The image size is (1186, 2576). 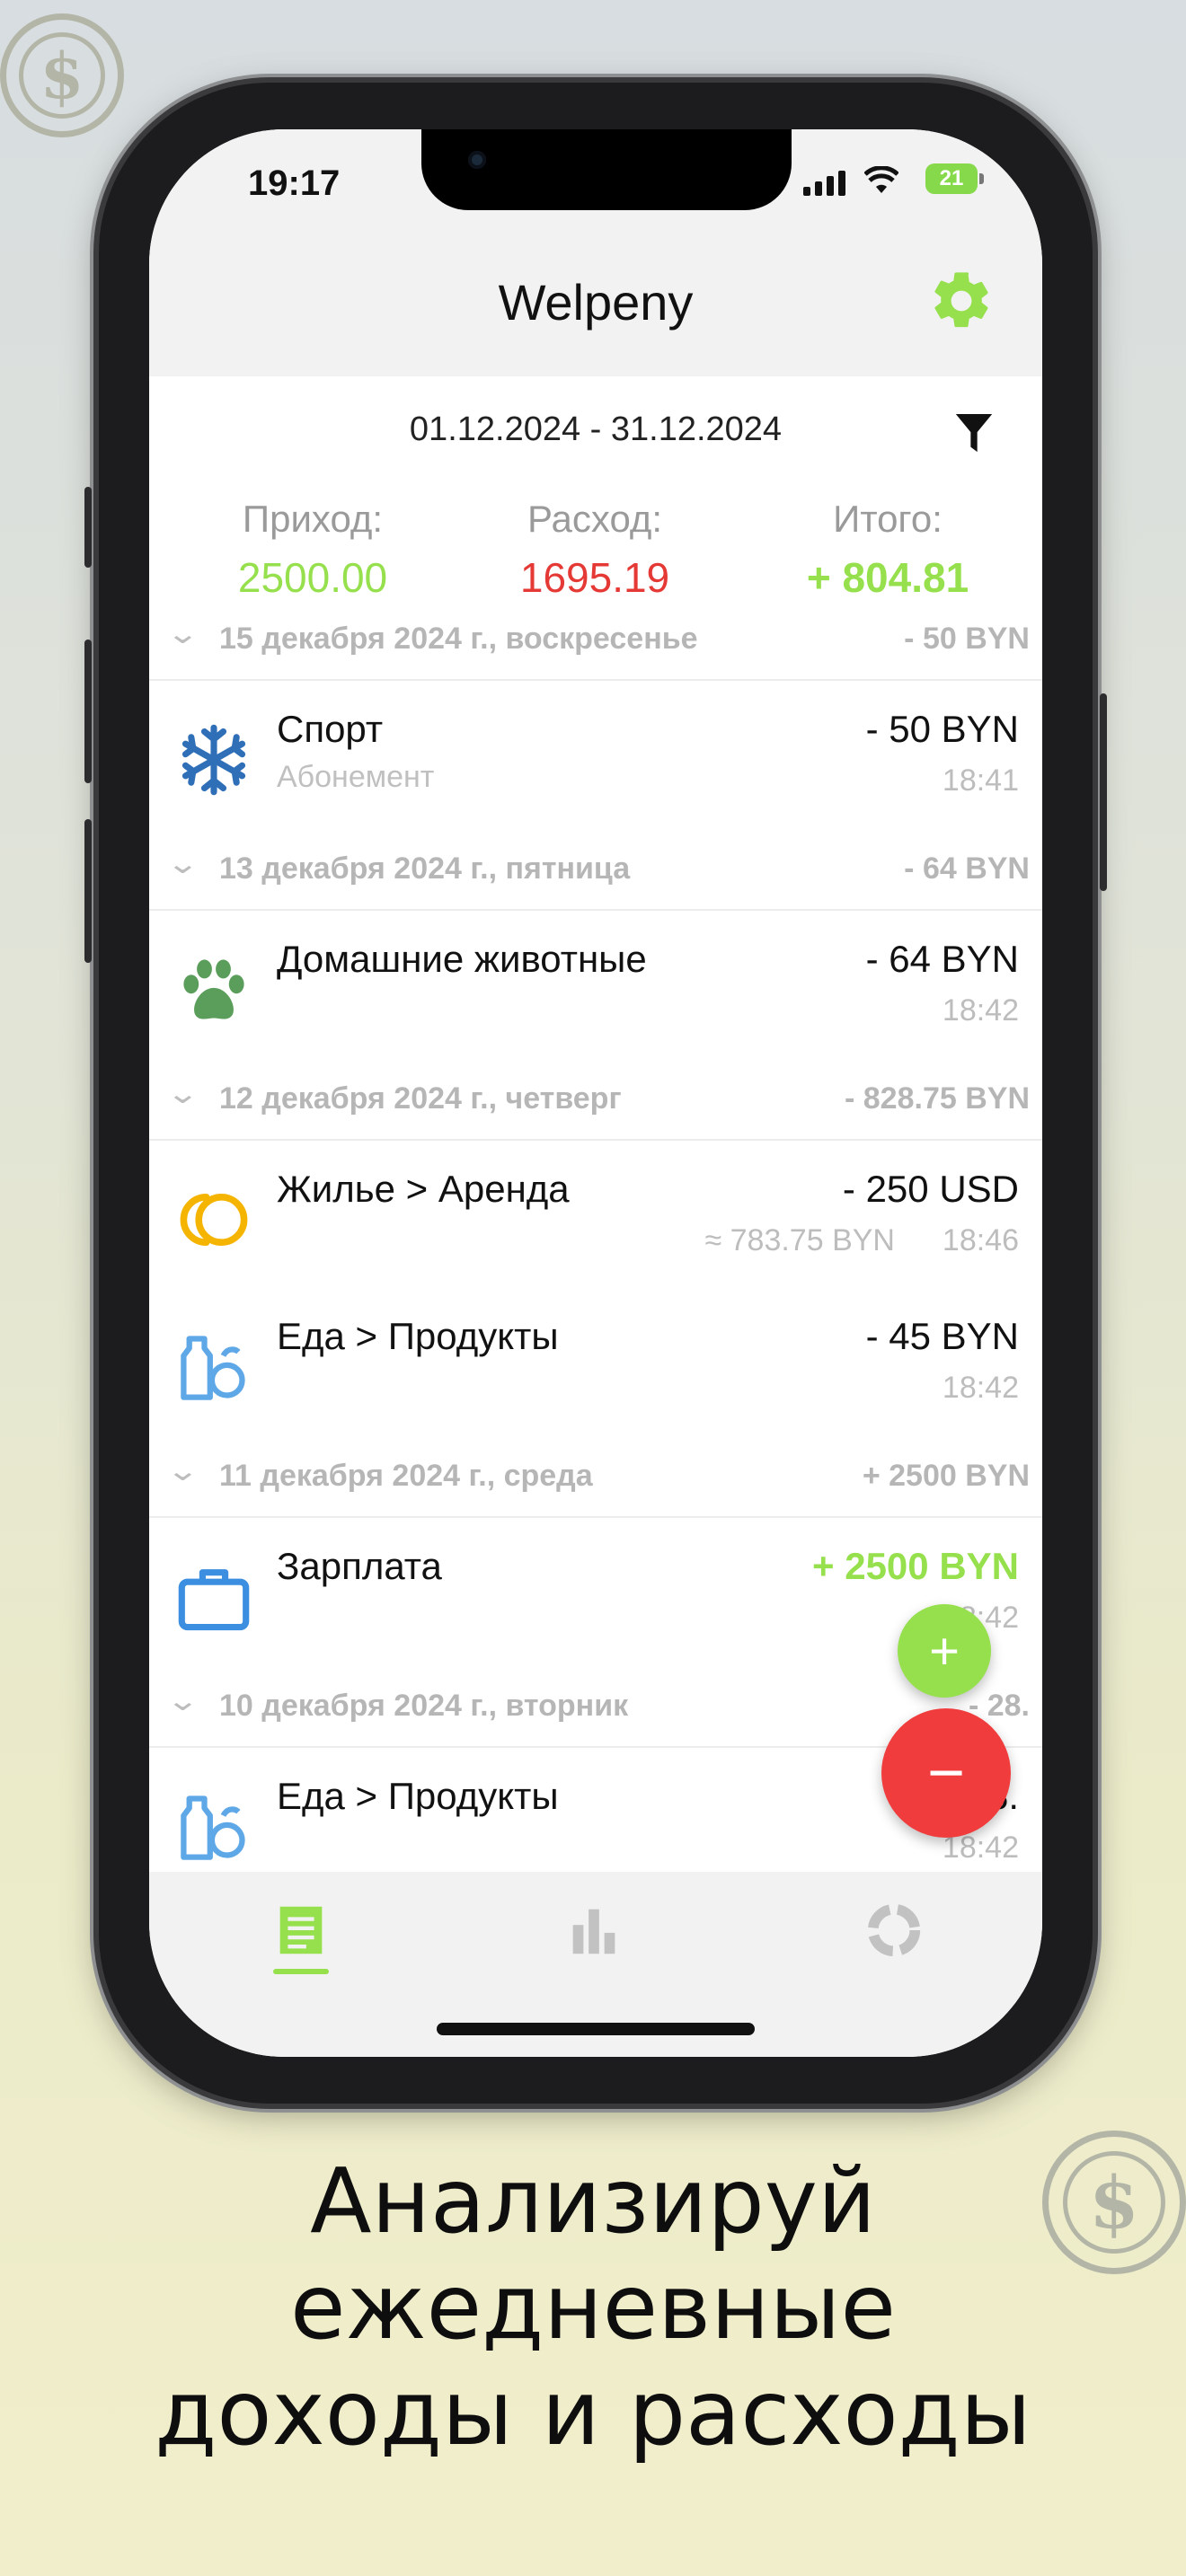 I want to click on signal-icon, so click(x=824, y=183).